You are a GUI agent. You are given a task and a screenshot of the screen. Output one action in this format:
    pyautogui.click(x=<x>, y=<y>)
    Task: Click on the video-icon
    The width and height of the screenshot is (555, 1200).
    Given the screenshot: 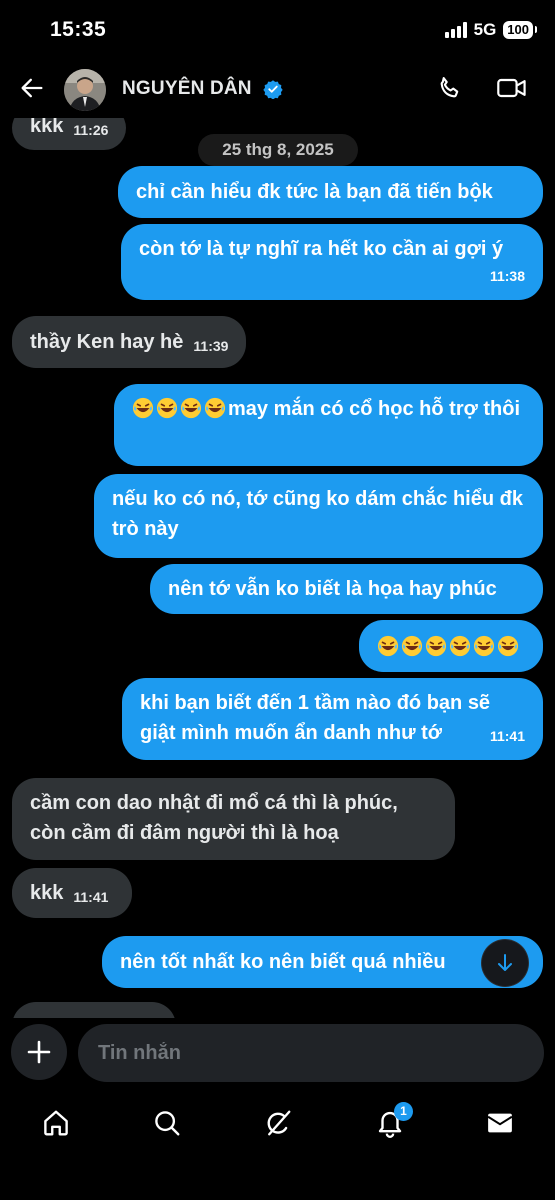 What is the action you would take?
    pyautogui.click(x=512, y=88)
    